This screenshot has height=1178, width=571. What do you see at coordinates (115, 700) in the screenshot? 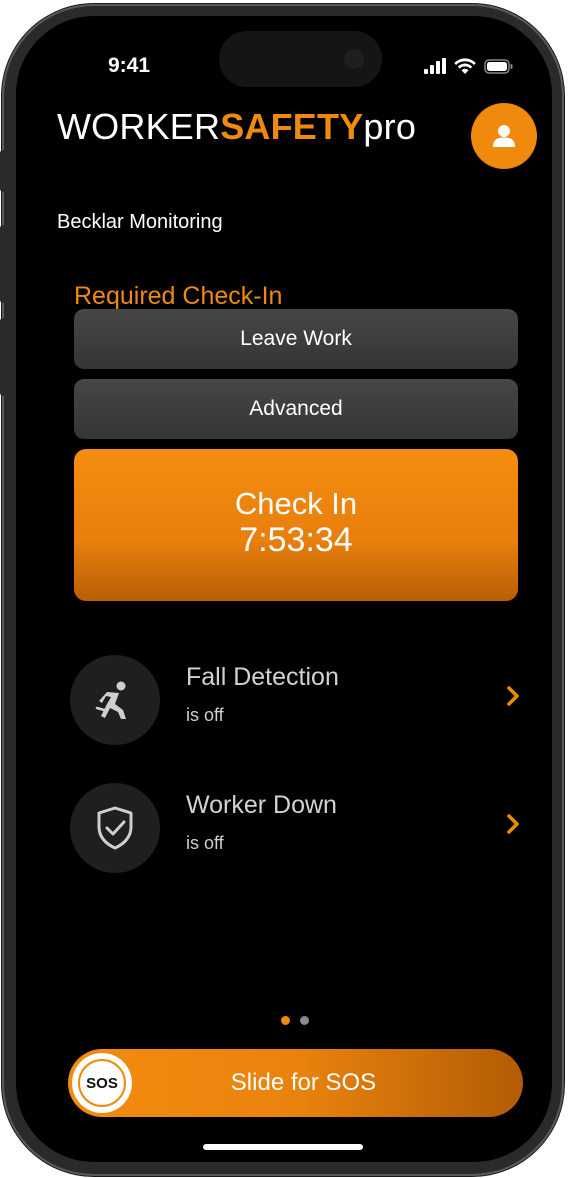
I see `falling-person-icon` at bounding box center [115, 700].